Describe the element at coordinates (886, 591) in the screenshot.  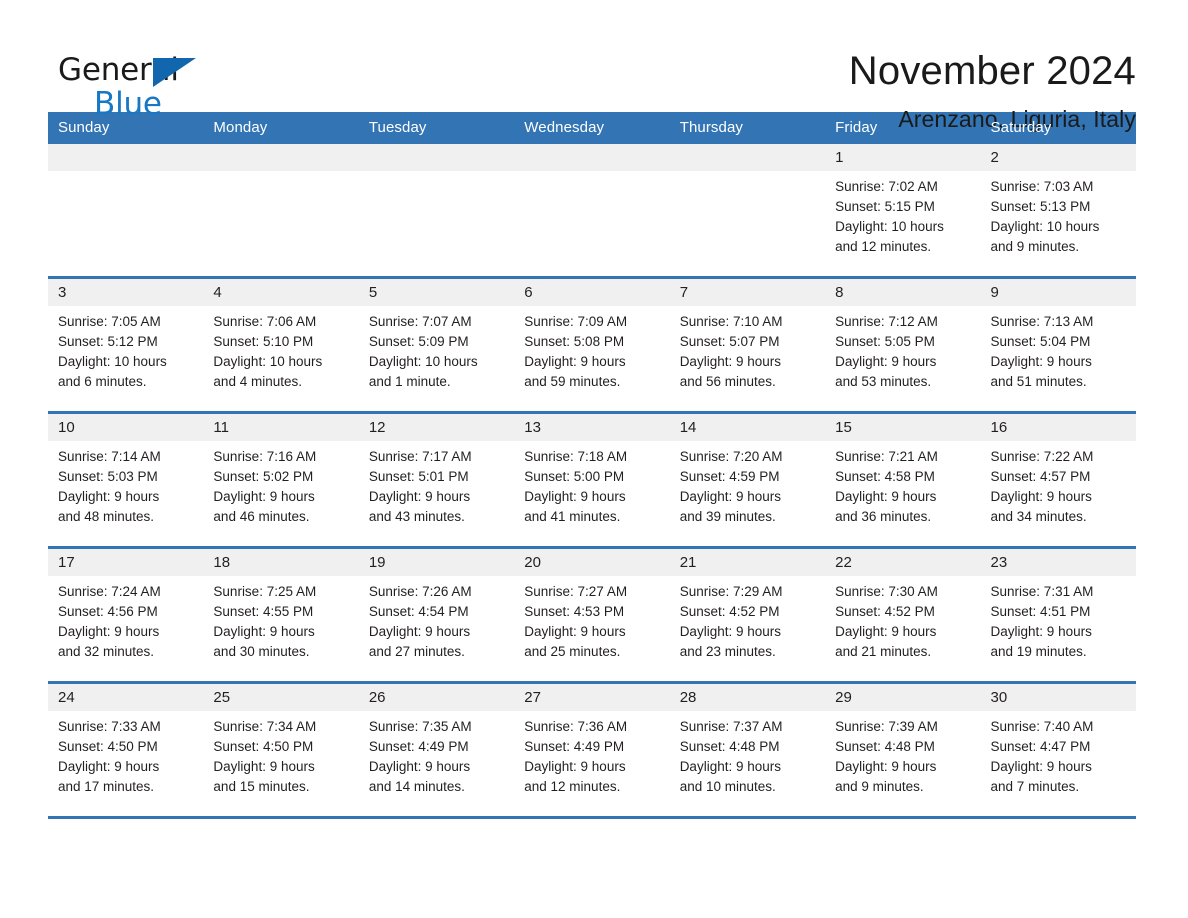
I see `sunrise-text: Sunrise: 7:30 AM` at that location.